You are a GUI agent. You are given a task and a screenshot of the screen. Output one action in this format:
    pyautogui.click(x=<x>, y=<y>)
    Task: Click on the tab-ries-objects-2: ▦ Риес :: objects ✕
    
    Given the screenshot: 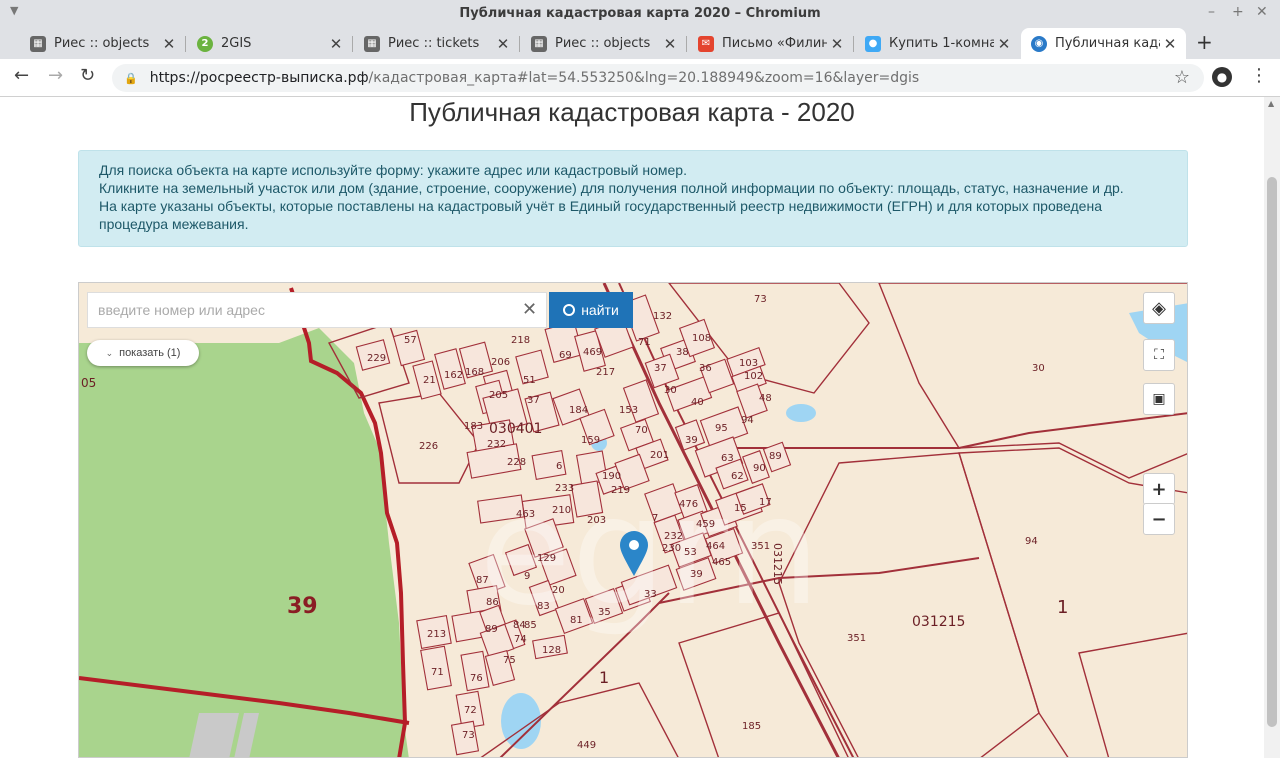 What is the action you would take?
    pyautogui.click(x=603, y=43)
    